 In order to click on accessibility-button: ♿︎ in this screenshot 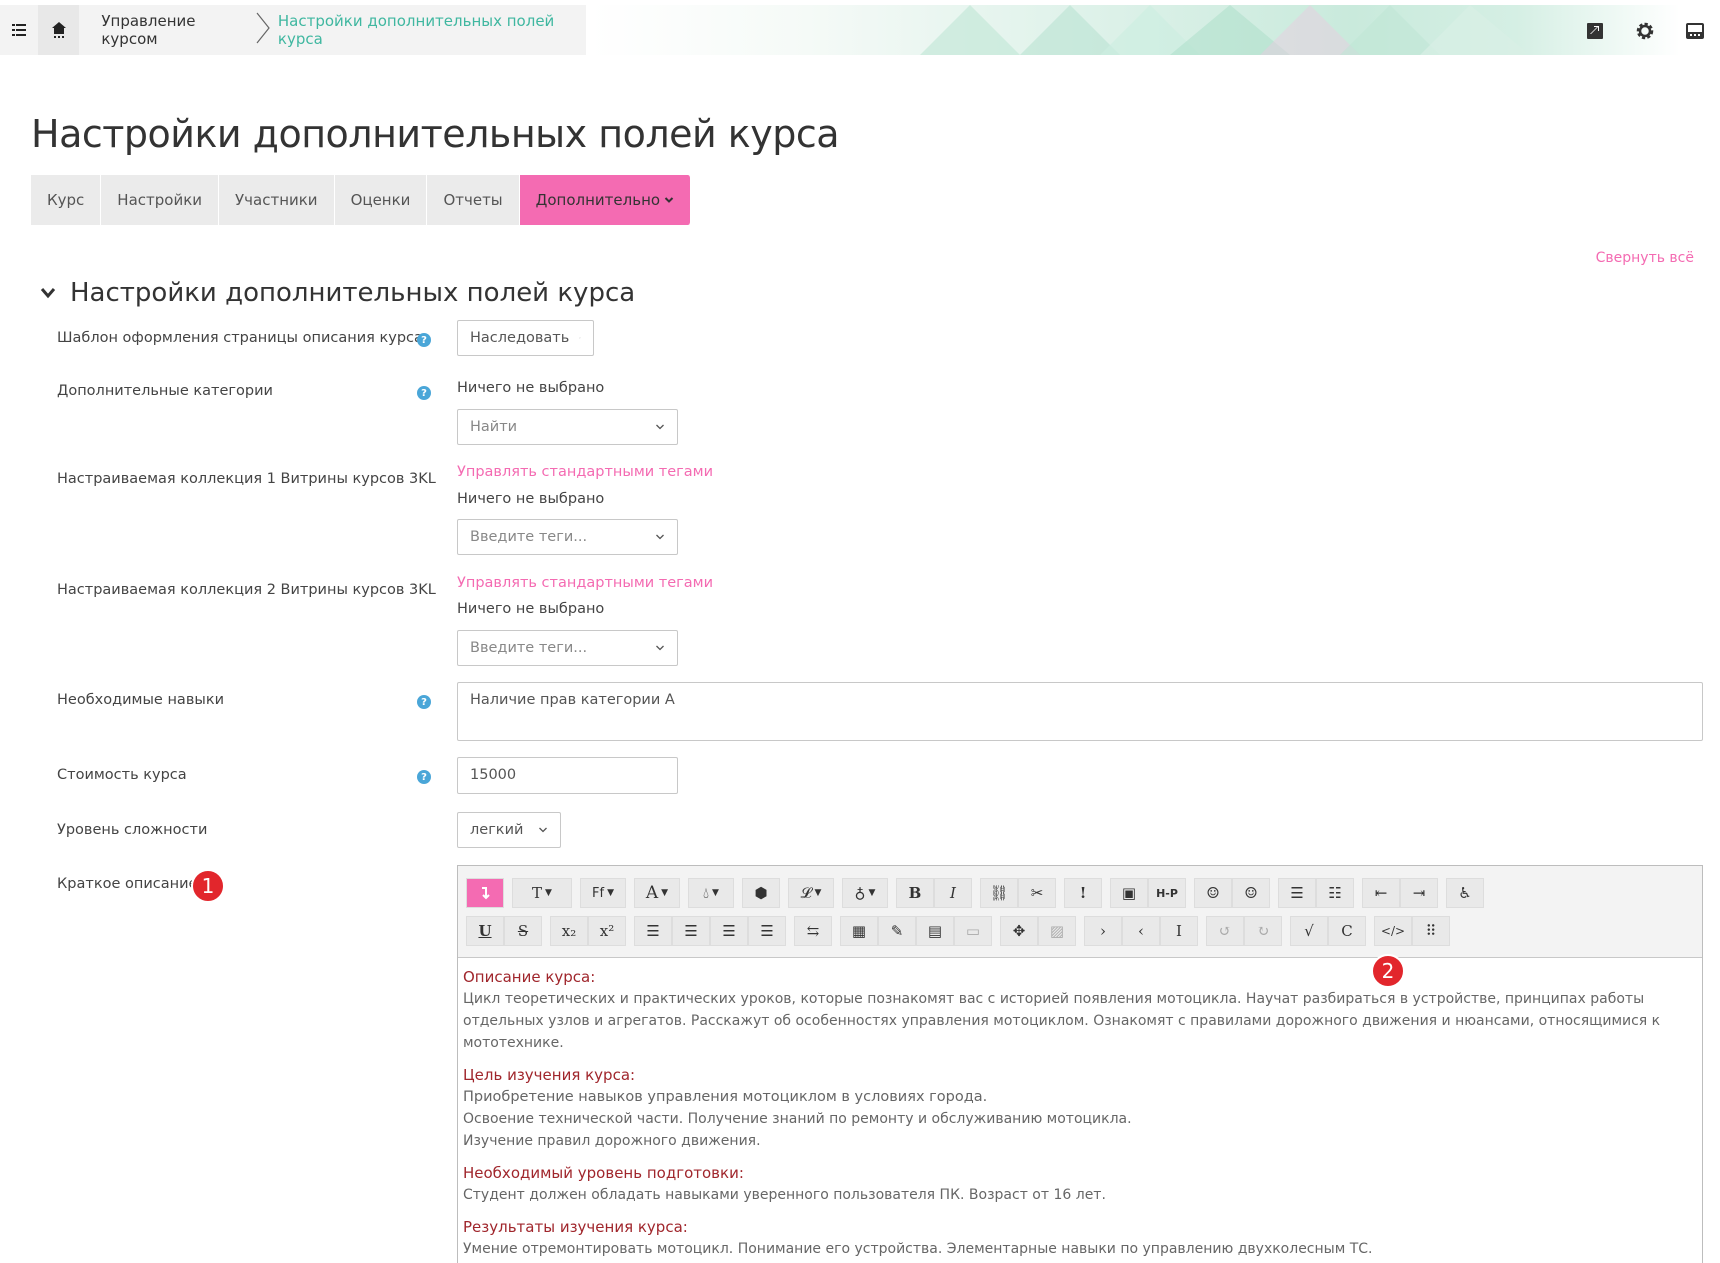, I will do `click(1465, 893)`.